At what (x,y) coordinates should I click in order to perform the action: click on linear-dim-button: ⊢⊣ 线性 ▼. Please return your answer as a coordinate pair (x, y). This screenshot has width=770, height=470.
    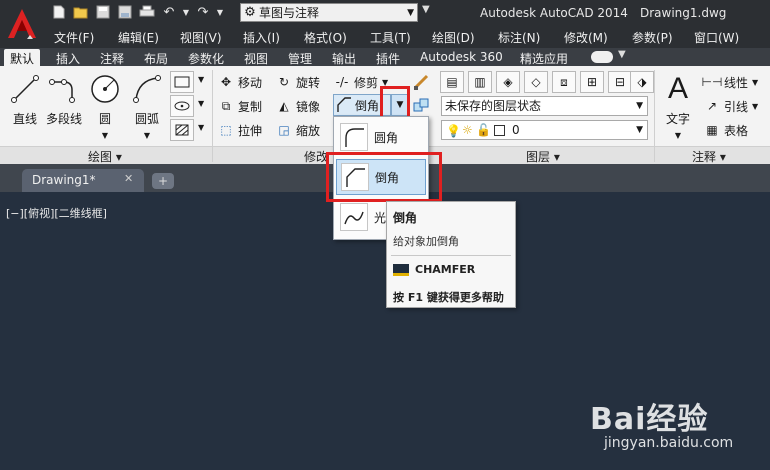
    Looking at the image, I should click on (730, 82).